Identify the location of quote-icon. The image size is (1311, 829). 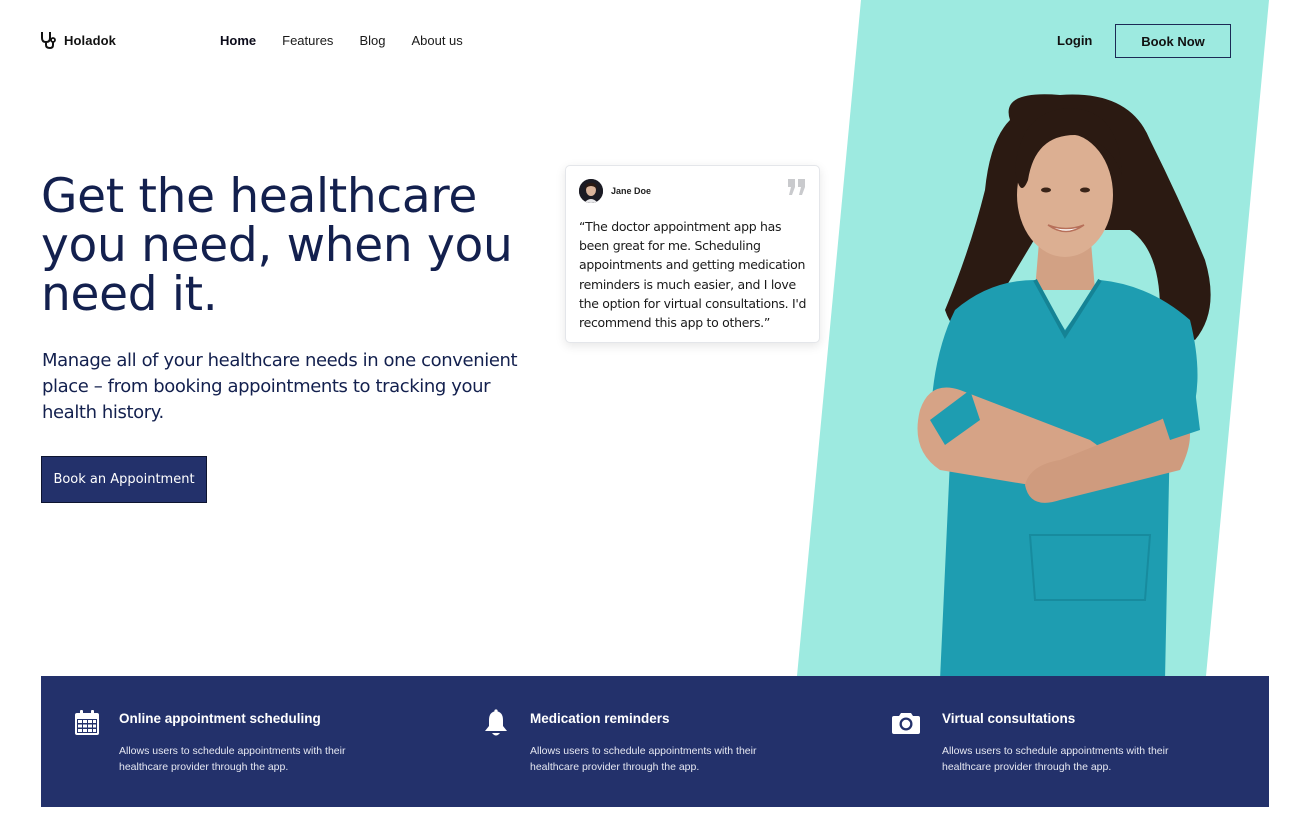
(796, 187).